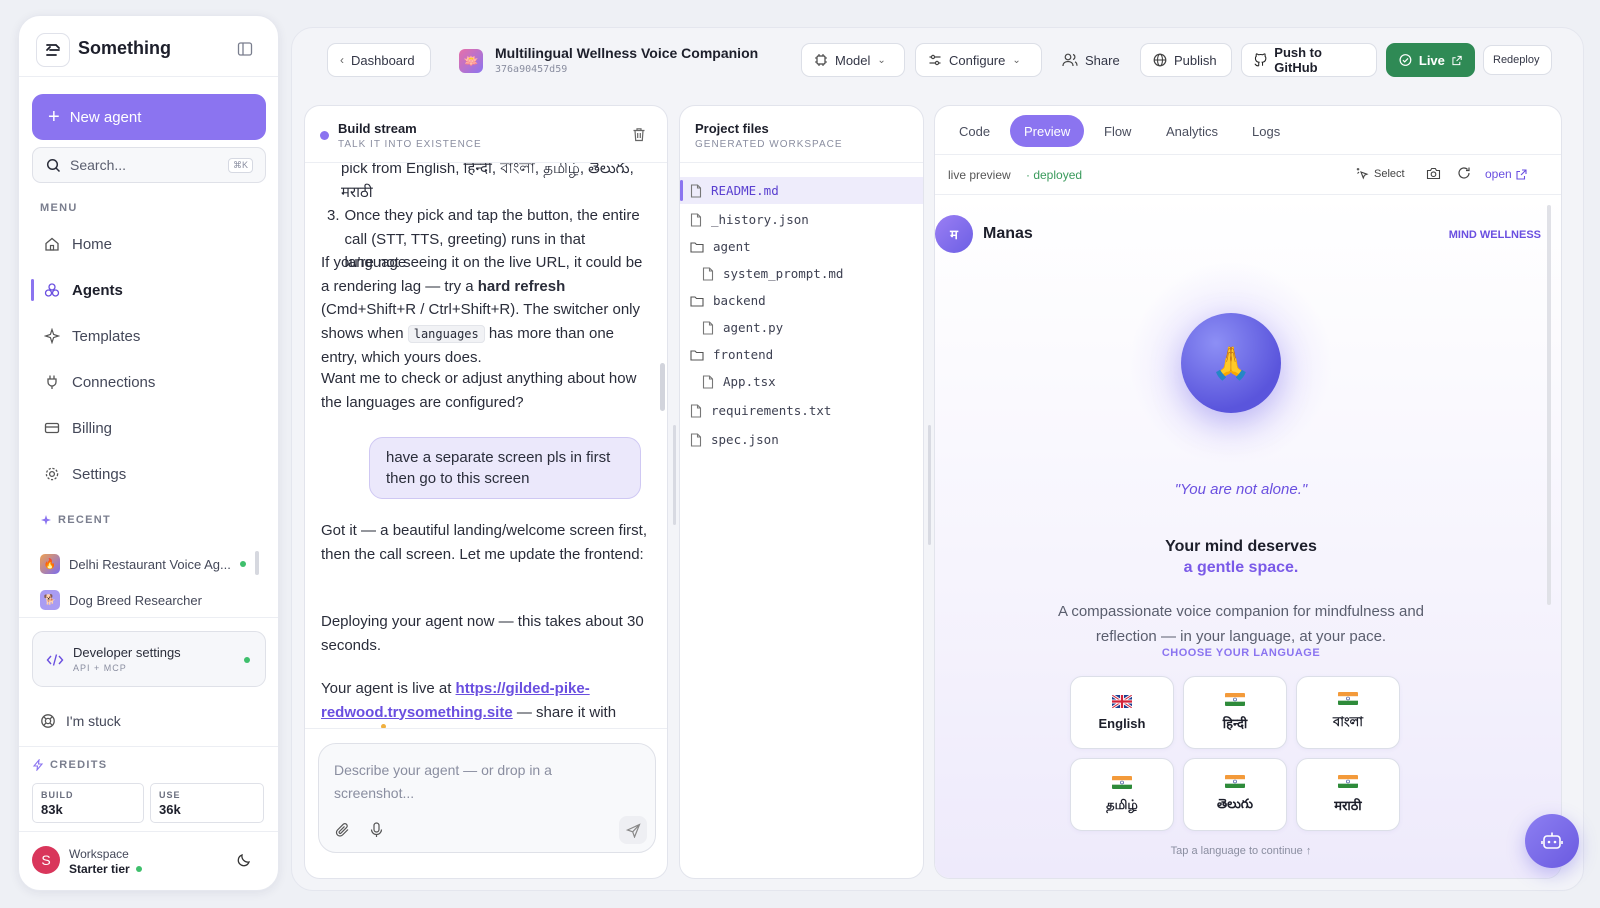 This screenshot has width=1600, height=908. I want to click on file-row: agent.py, so click(801, 327).